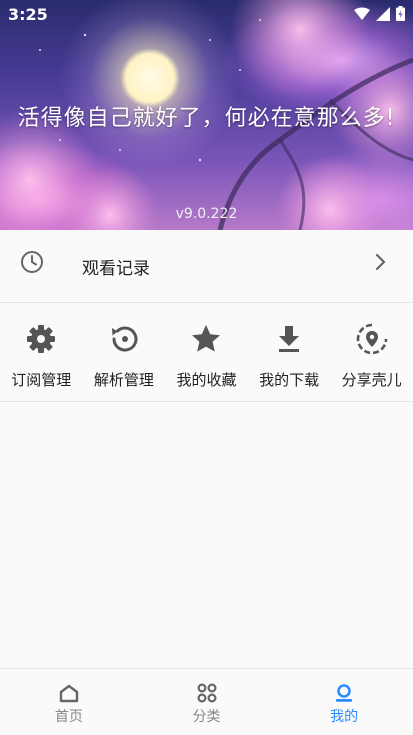  I want to click on star-icon, so click(206, 338).